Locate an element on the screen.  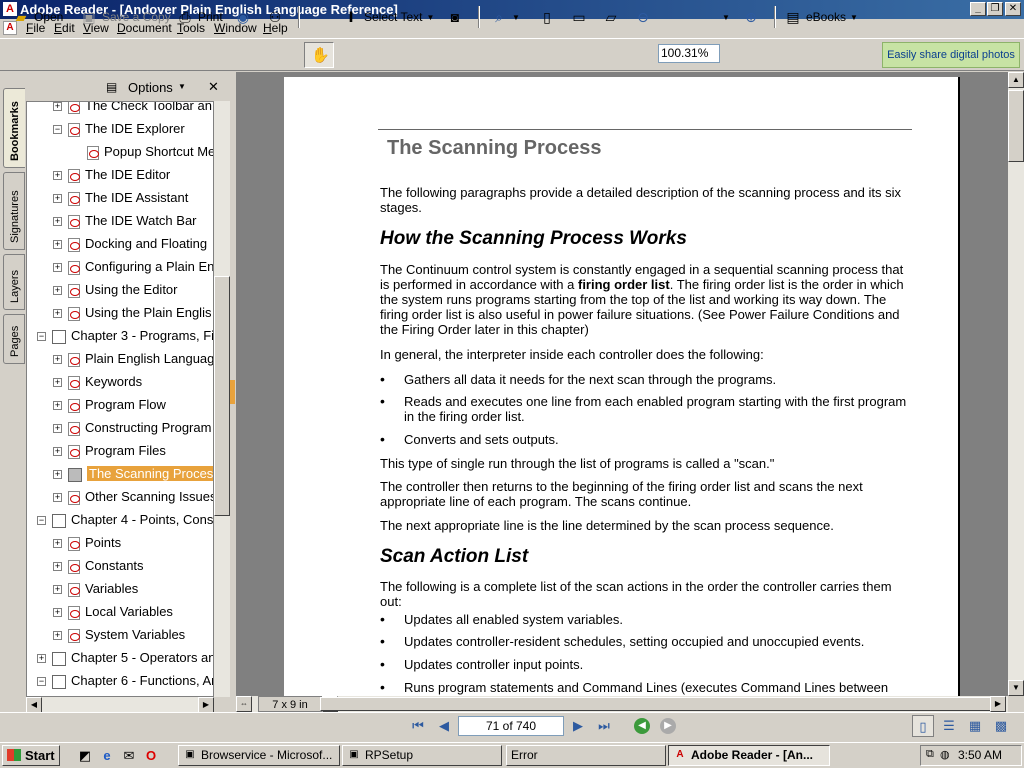
save-copy-button: ▣ Save a Copy is located at coordinates (125, 17).